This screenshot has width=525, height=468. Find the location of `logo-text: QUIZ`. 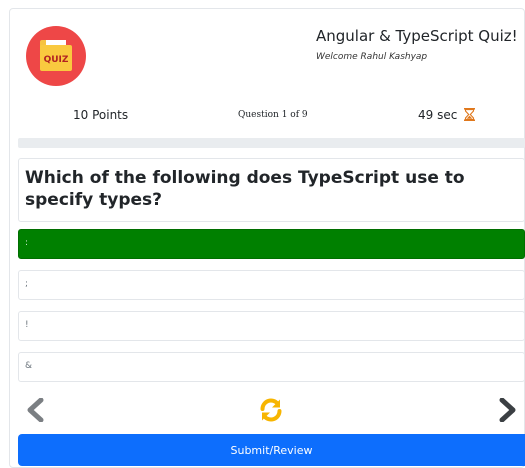

logo-text: QUIZ is located at coordinates (56, 60).